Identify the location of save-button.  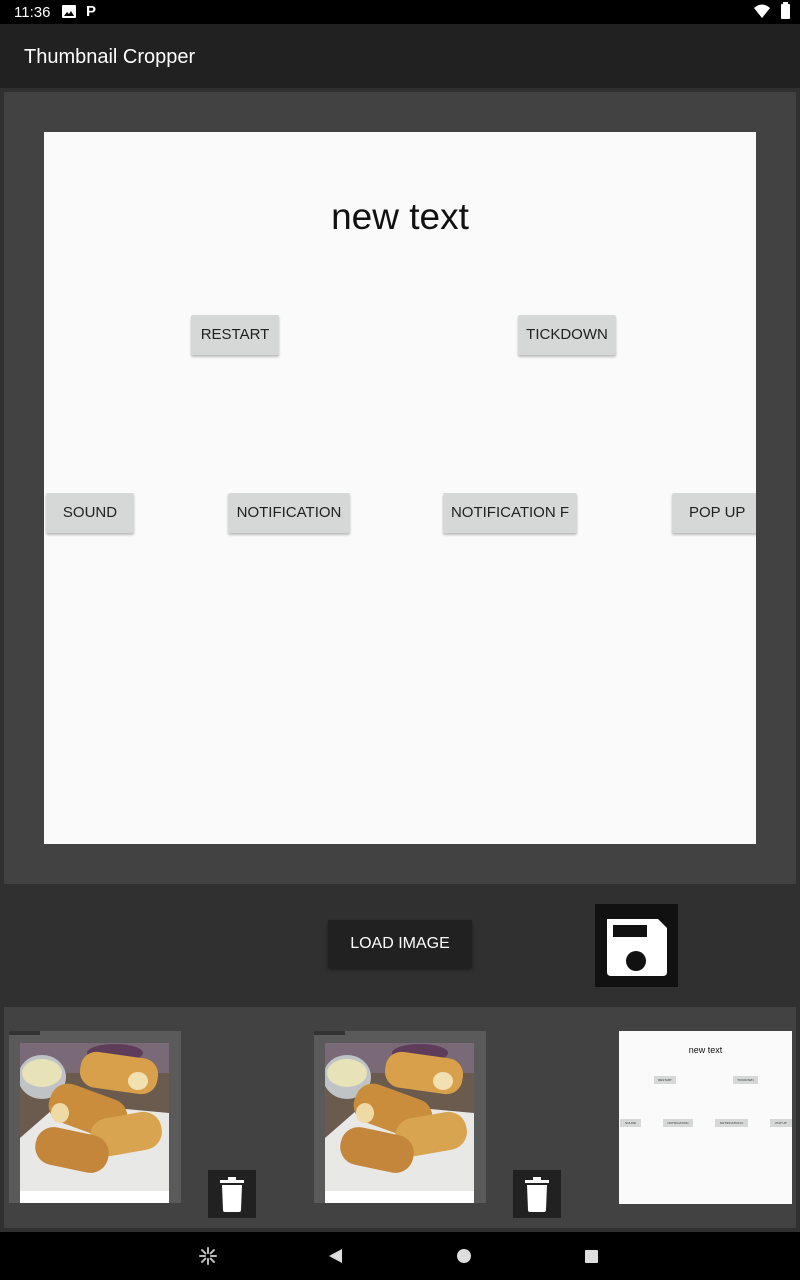
(636, 945).